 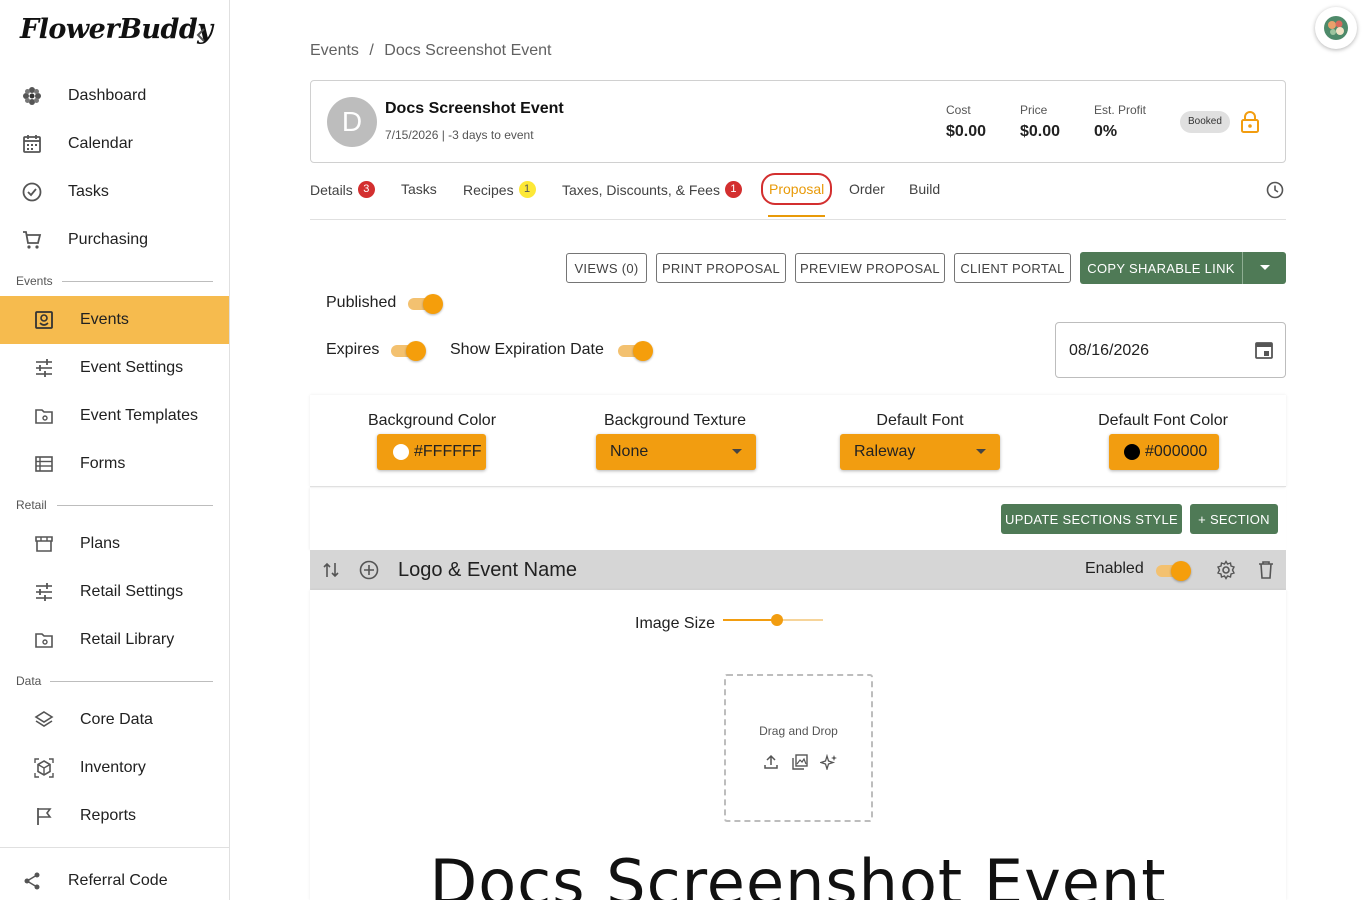 I want to click on sidebar-item-events: Events, so click(x=114, y=320).